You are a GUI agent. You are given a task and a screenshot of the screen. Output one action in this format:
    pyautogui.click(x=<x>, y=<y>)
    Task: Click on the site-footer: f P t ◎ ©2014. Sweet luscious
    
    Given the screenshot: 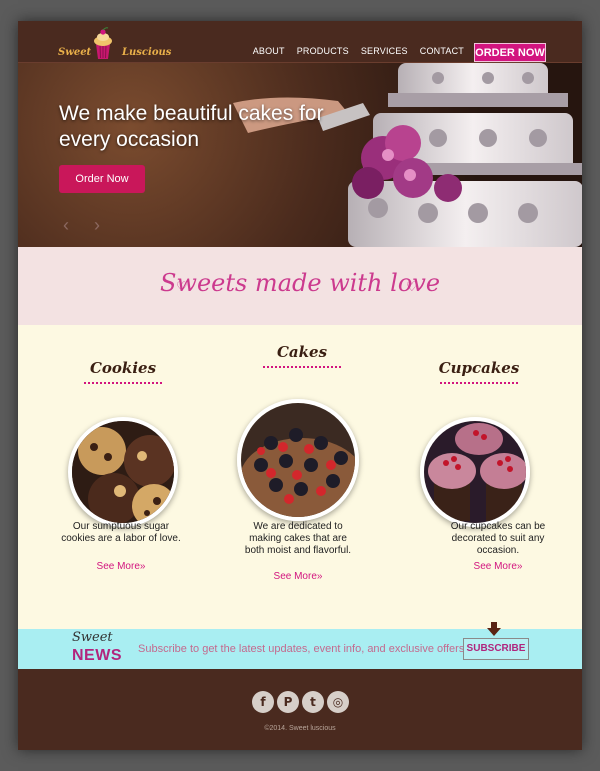 What is the action you would take?
    pyautogui.click(x=300, y=709)
    